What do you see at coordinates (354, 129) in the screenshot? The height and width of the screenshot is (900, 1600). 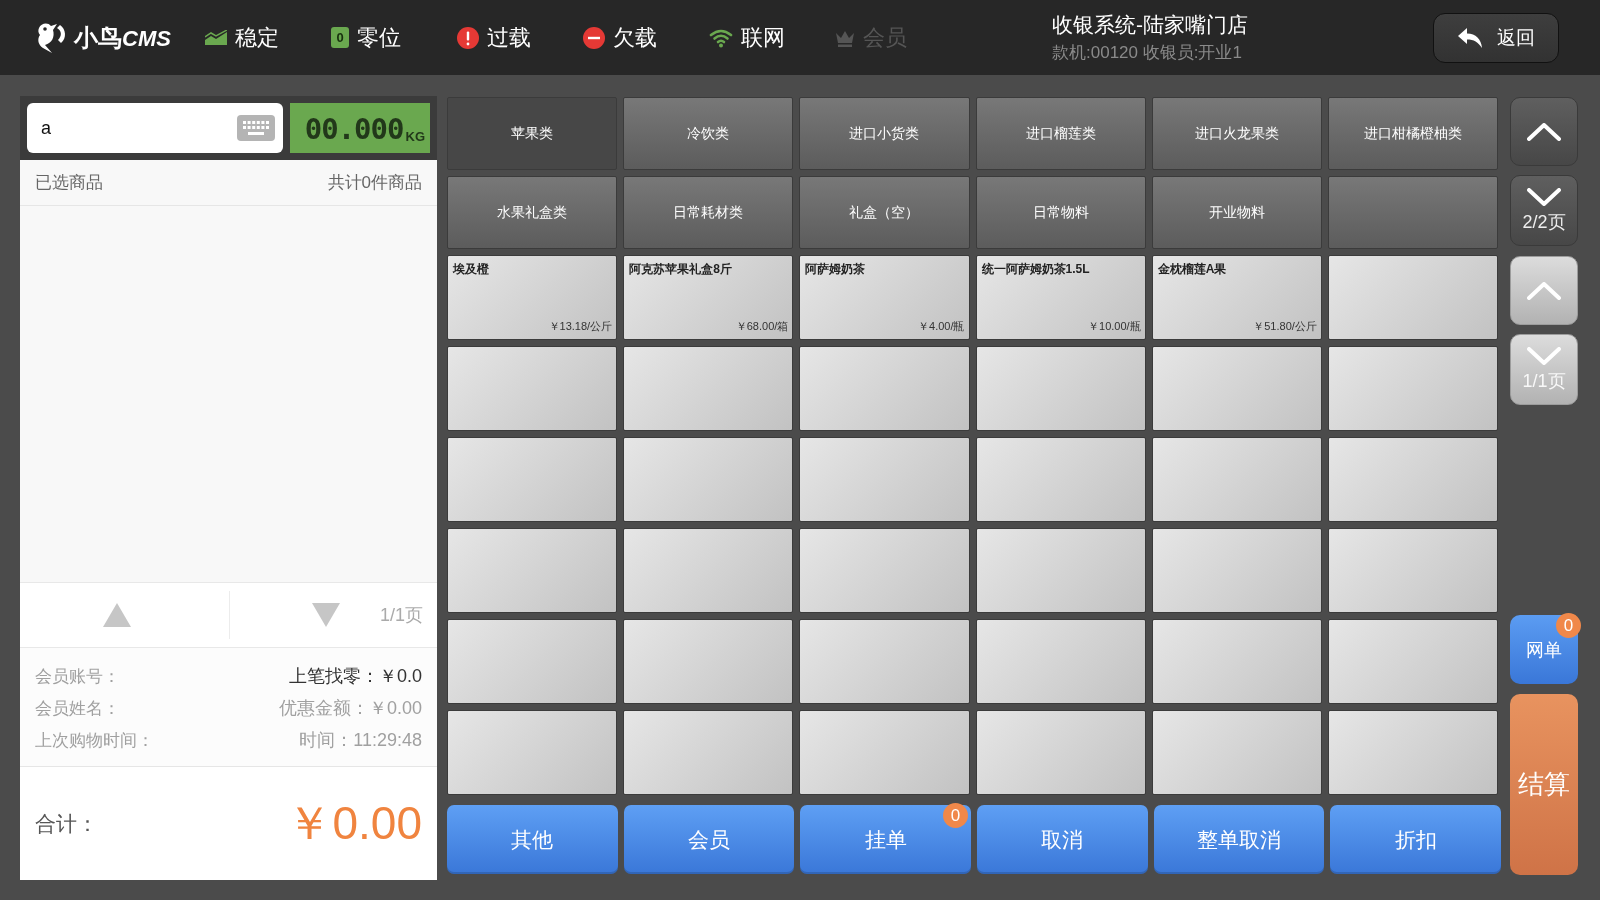 I see `weight-reading: 00.000` at bounding box center [354, 129].